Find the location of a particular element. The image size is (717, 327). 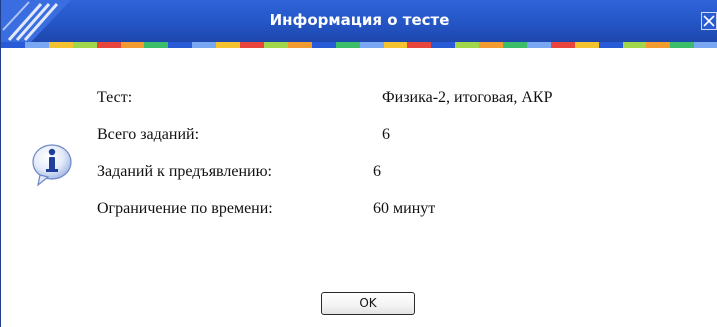

field-label-total-tasks: Всего заданий: is located at coordinates (148, 134).